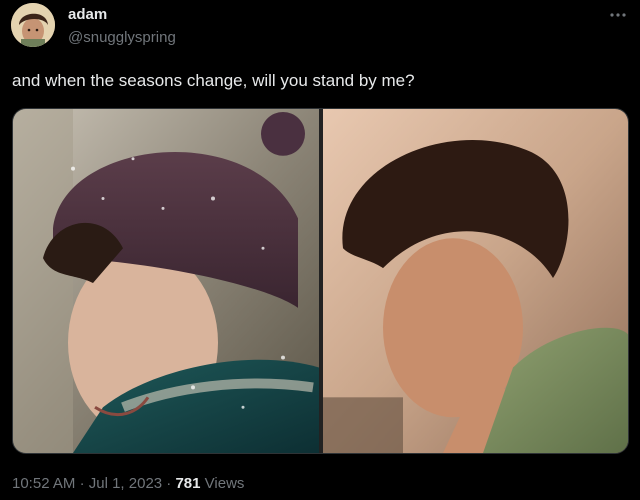 The height and width of the screenshot is (500, 640). I want to click on avatar-image, so click(33, 25).